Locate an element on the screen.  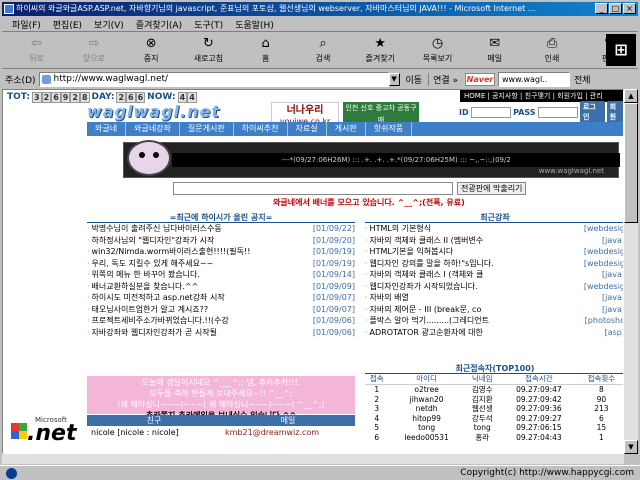
list-item: 웹디자인강좌가 시작되었습니다. [webdesig is located at coordinates (494, 287).